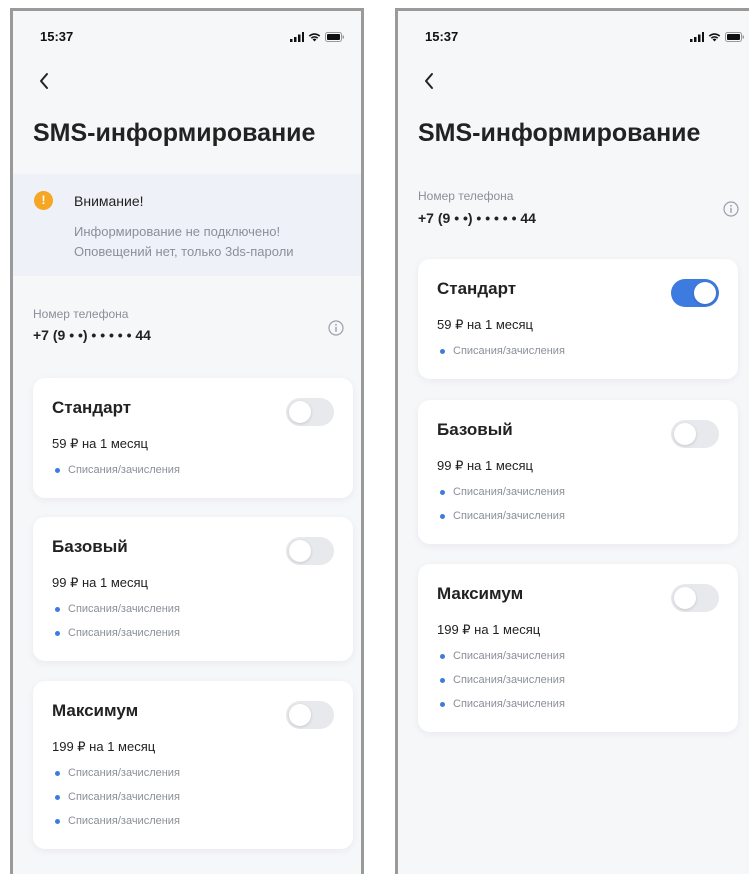  Describe the element at coordinates (109, 201) in the screenshot. I see `alert-title: Внимание!` at that location.